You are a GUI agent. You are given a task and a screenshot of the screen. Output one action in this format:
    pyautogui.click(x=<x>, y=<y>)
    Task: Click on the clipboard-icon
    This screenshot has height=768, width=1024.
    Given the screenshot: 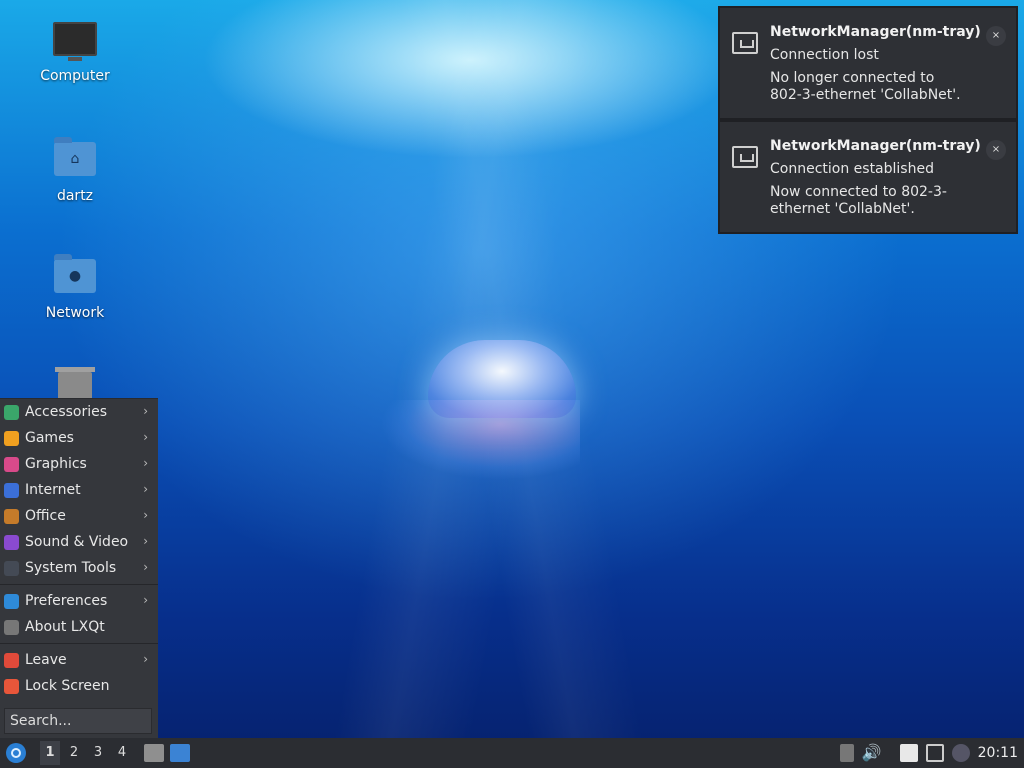 What is the action you would take?
    pyautogui.click(x=908, y=753)
    